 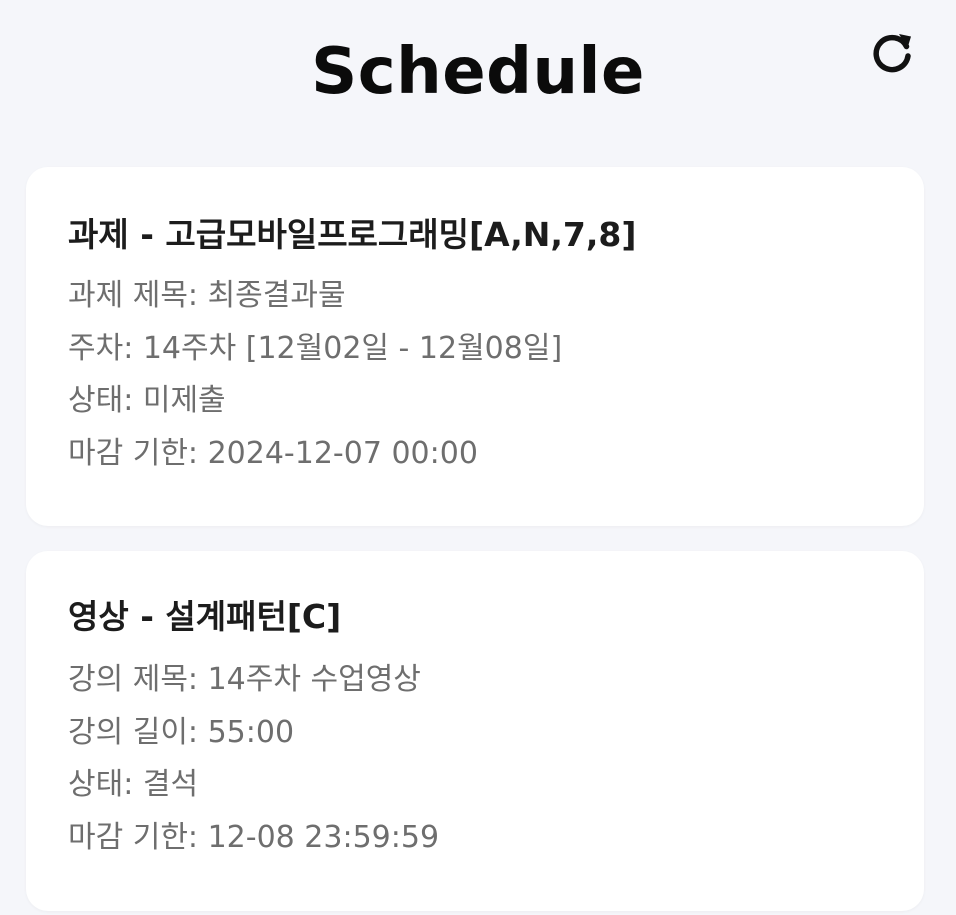 I want to click on card-title: 과제 - 고급모바일프로그래밍[A,N,7,8], so click(x=352, y=234).